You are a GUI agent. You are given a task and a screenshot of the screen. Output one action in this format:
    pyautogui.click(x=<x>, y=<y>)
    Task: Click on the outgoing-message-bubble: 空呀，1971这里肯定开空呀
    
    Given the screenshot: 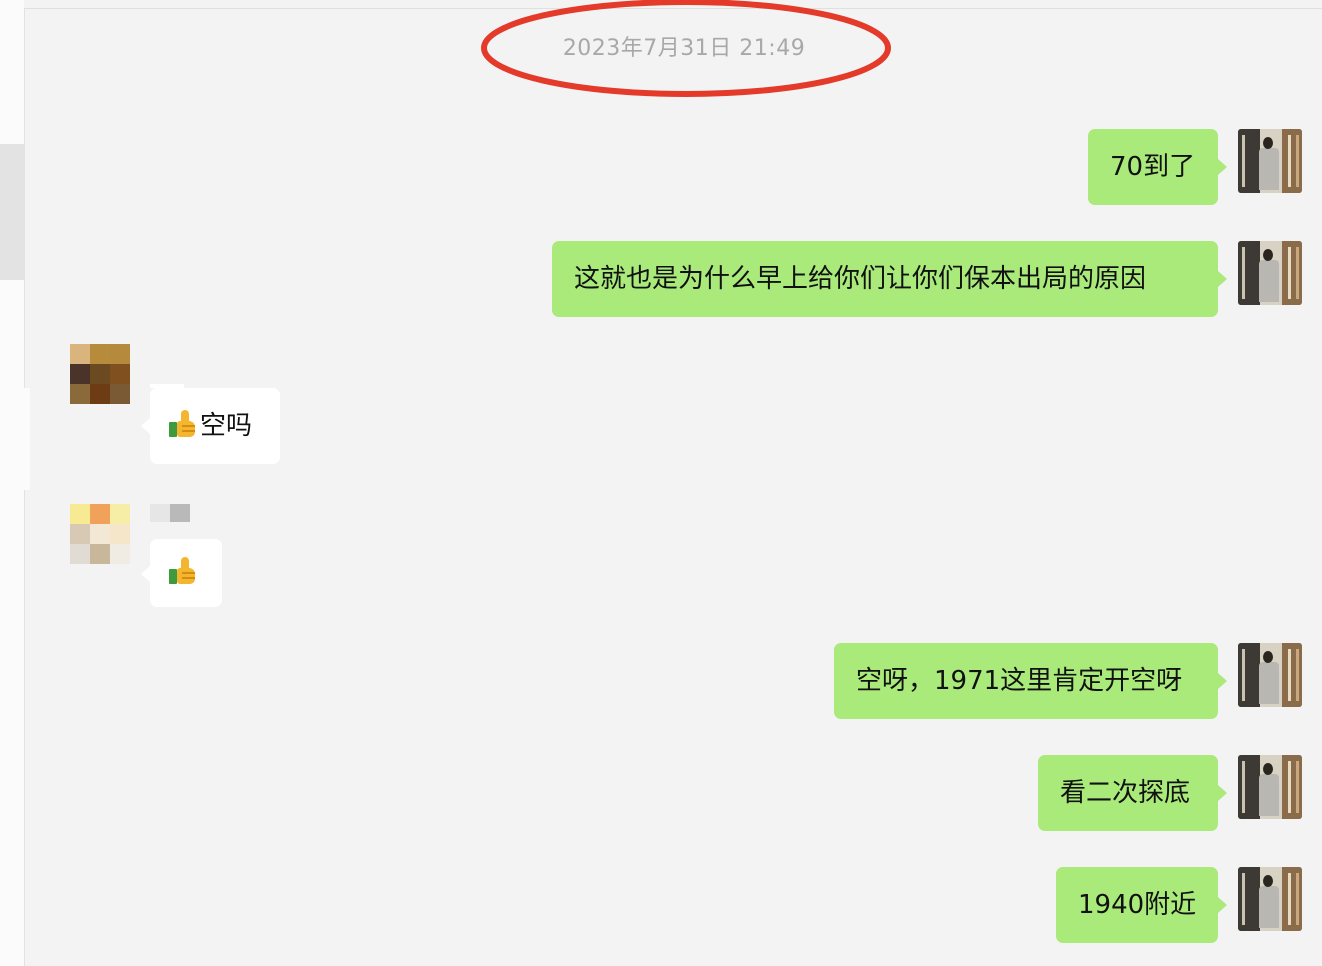 What is the action you would take?
    pyautogui.click(x=1026, y=681)
    